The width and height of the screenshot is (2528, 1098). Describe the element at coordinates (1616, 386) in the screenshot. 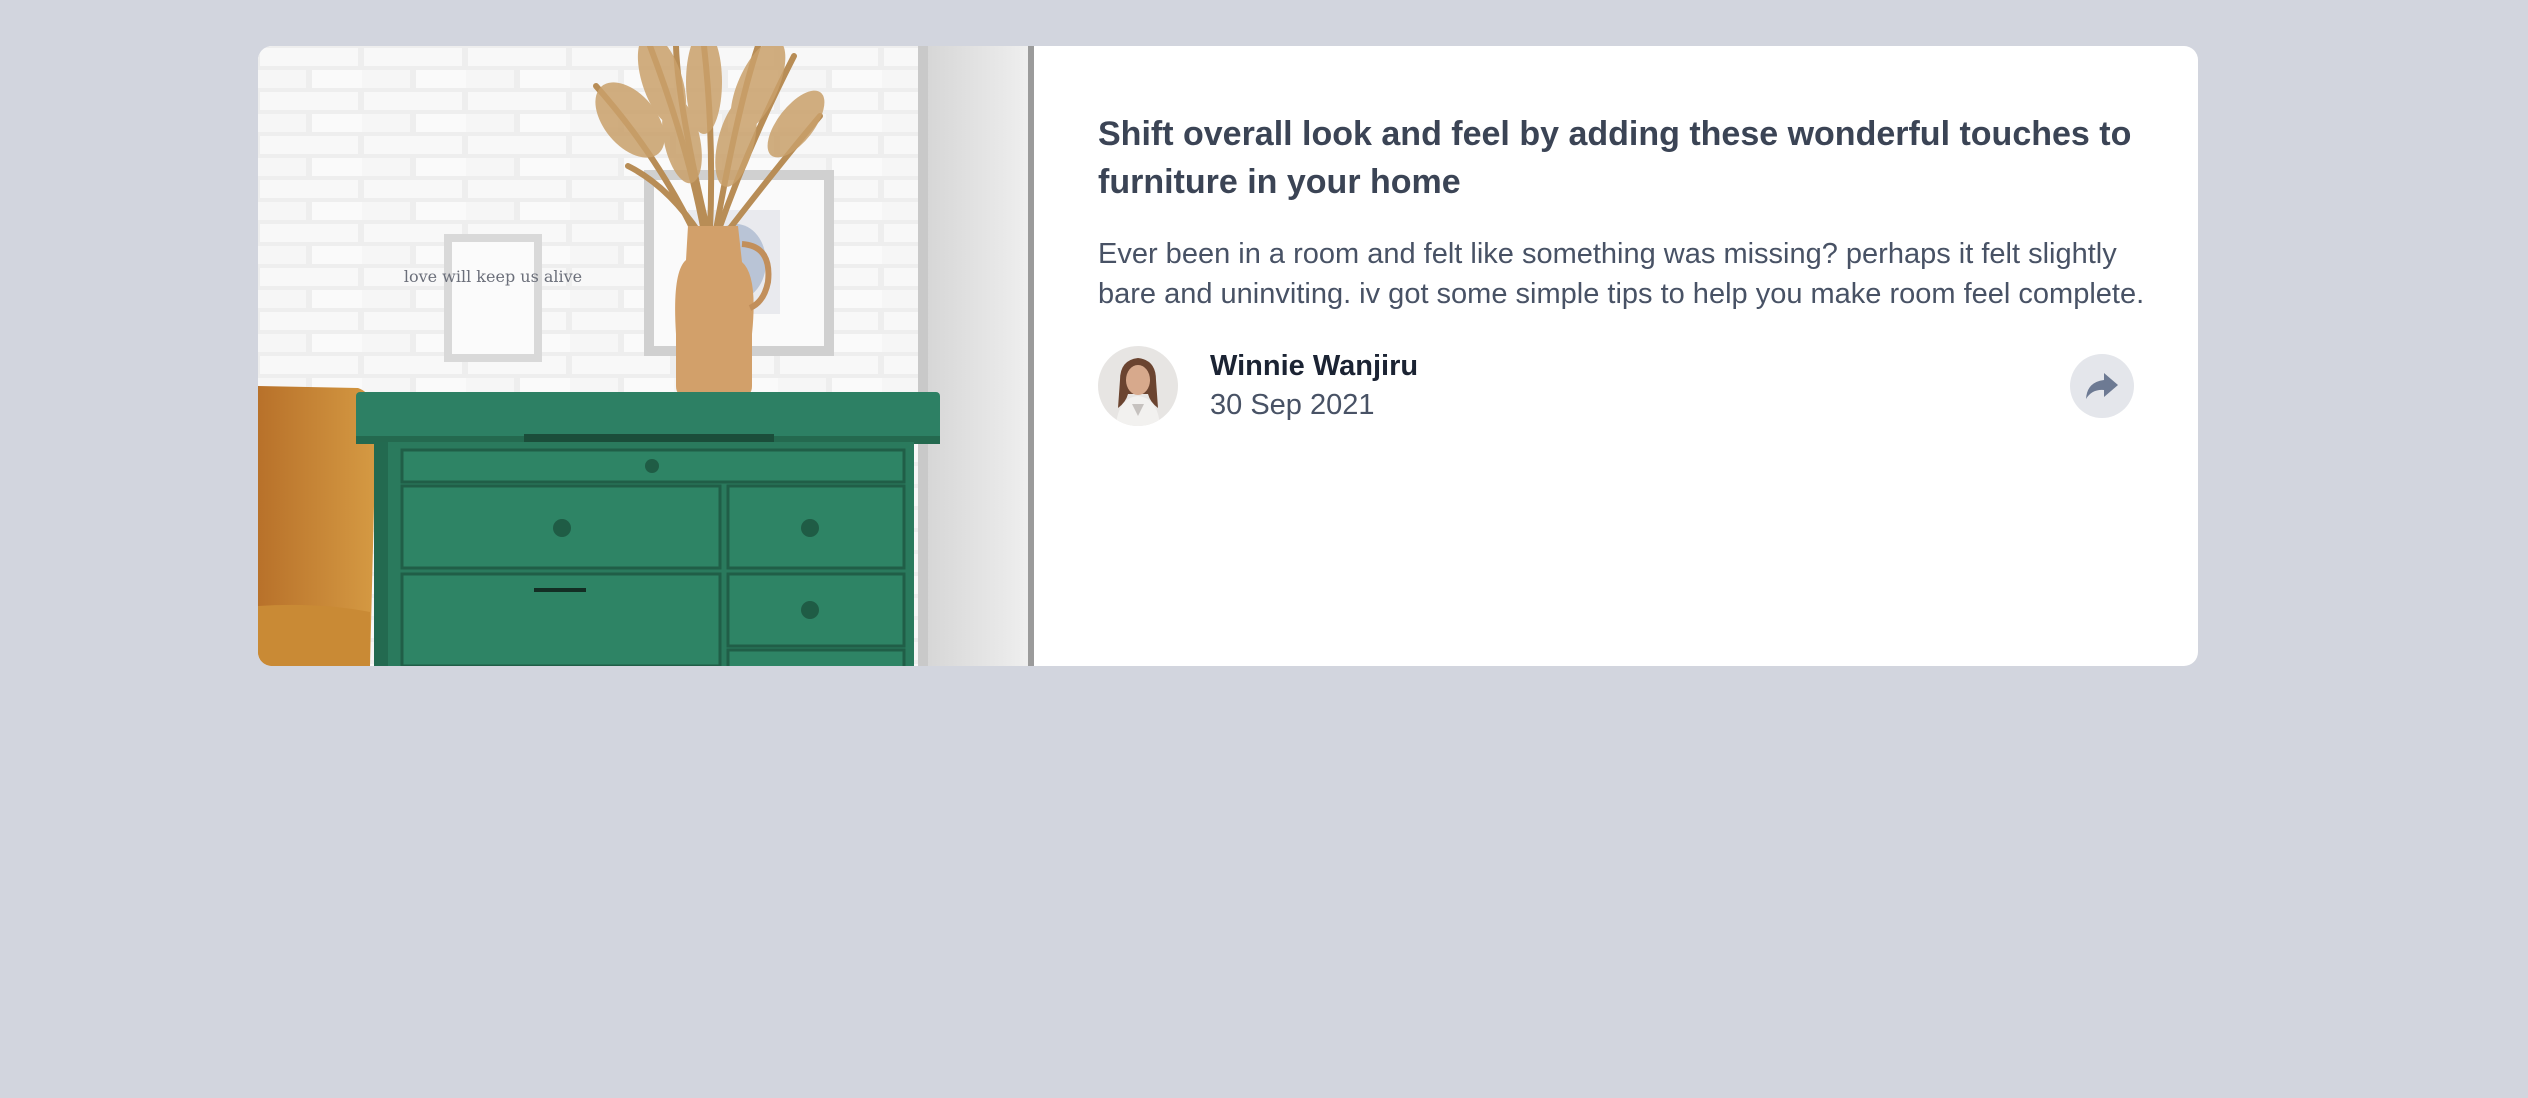

I see `author-row: Winnie Wanjiru 30 Sep 2021` at that location.